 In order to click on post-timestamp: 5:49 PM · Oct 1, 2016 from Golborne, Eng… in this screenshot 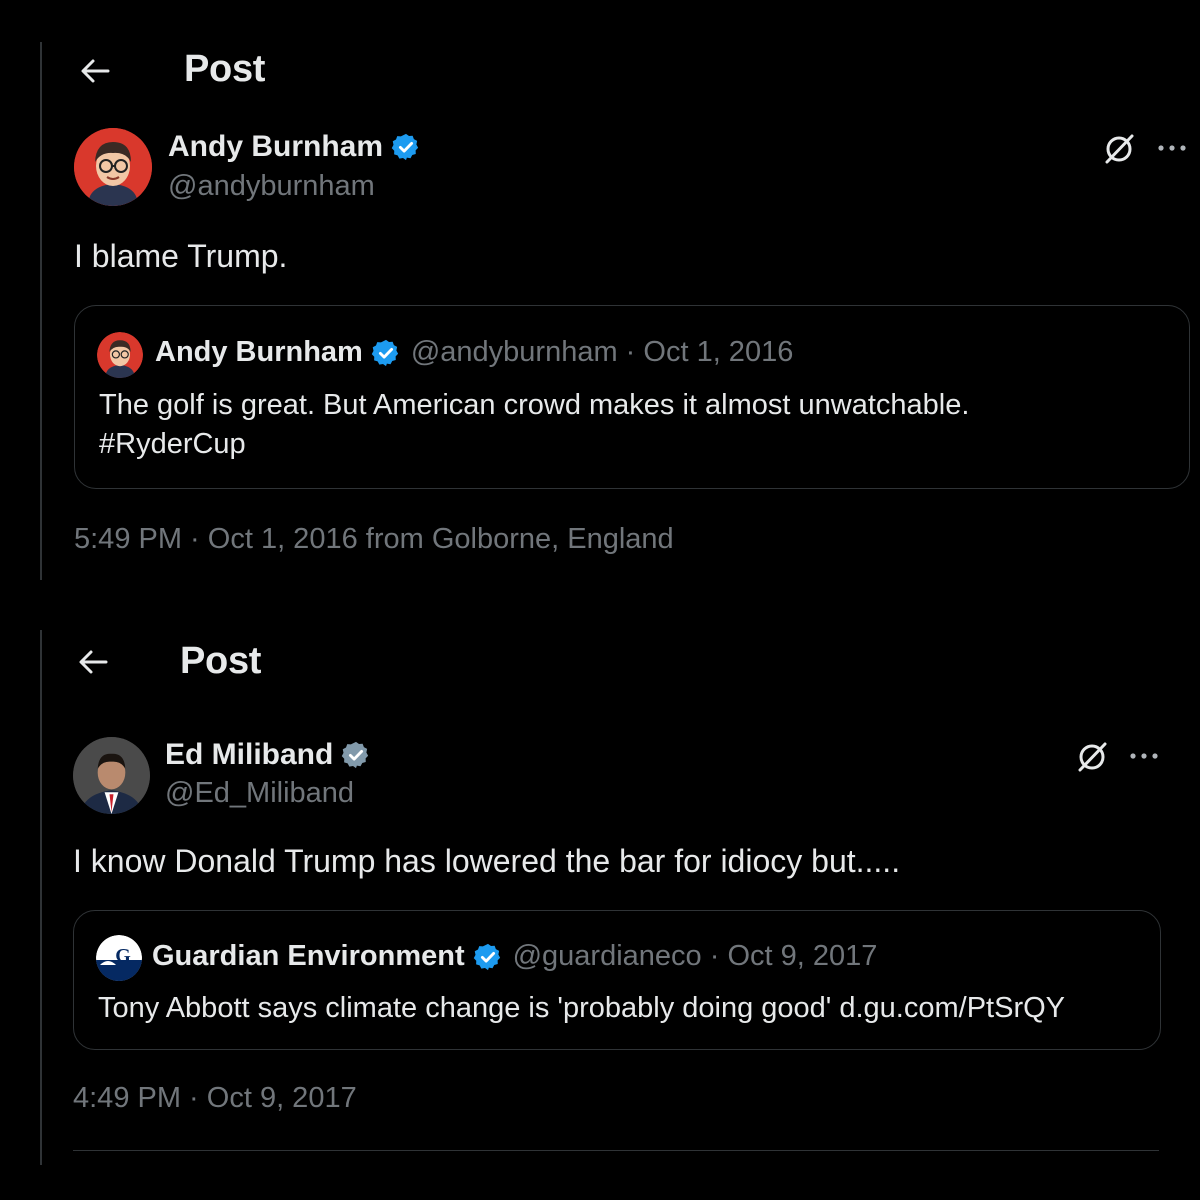, I will do `click(374, 539)`.